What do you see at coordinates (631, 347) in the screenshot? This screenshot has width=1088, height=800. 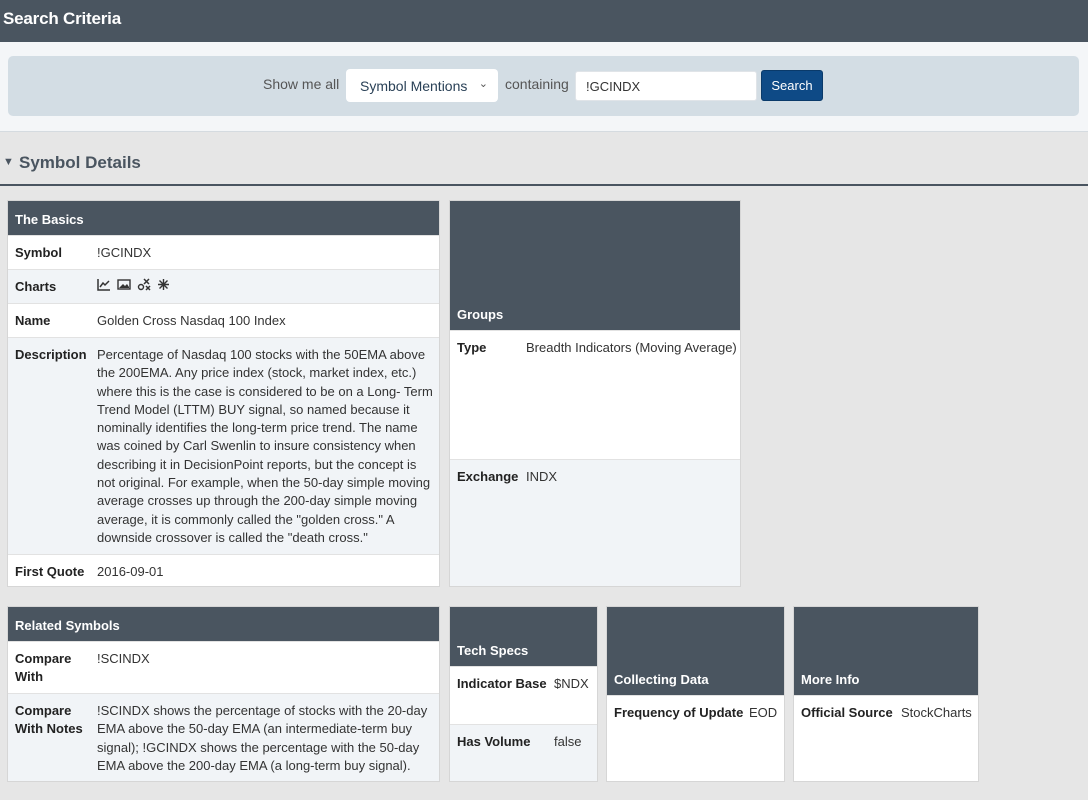 I see `type-value: Breadth Indicators (Moving Average)` at bounding box center [631, 347].